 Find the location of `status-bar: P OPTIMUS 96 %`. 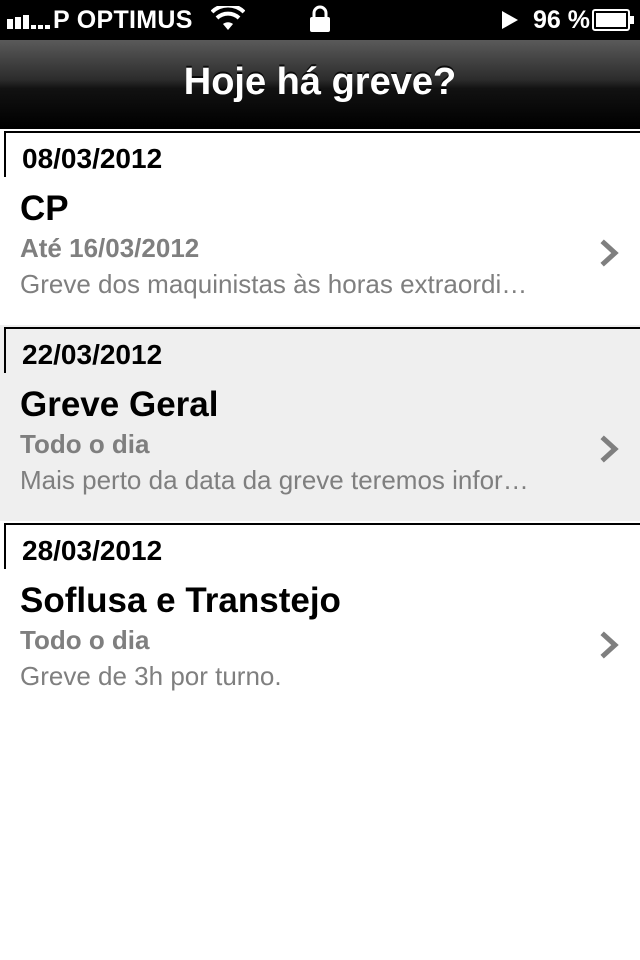

status-bar: P OPTIMUS 96 % is located at coordinates (320, 20).